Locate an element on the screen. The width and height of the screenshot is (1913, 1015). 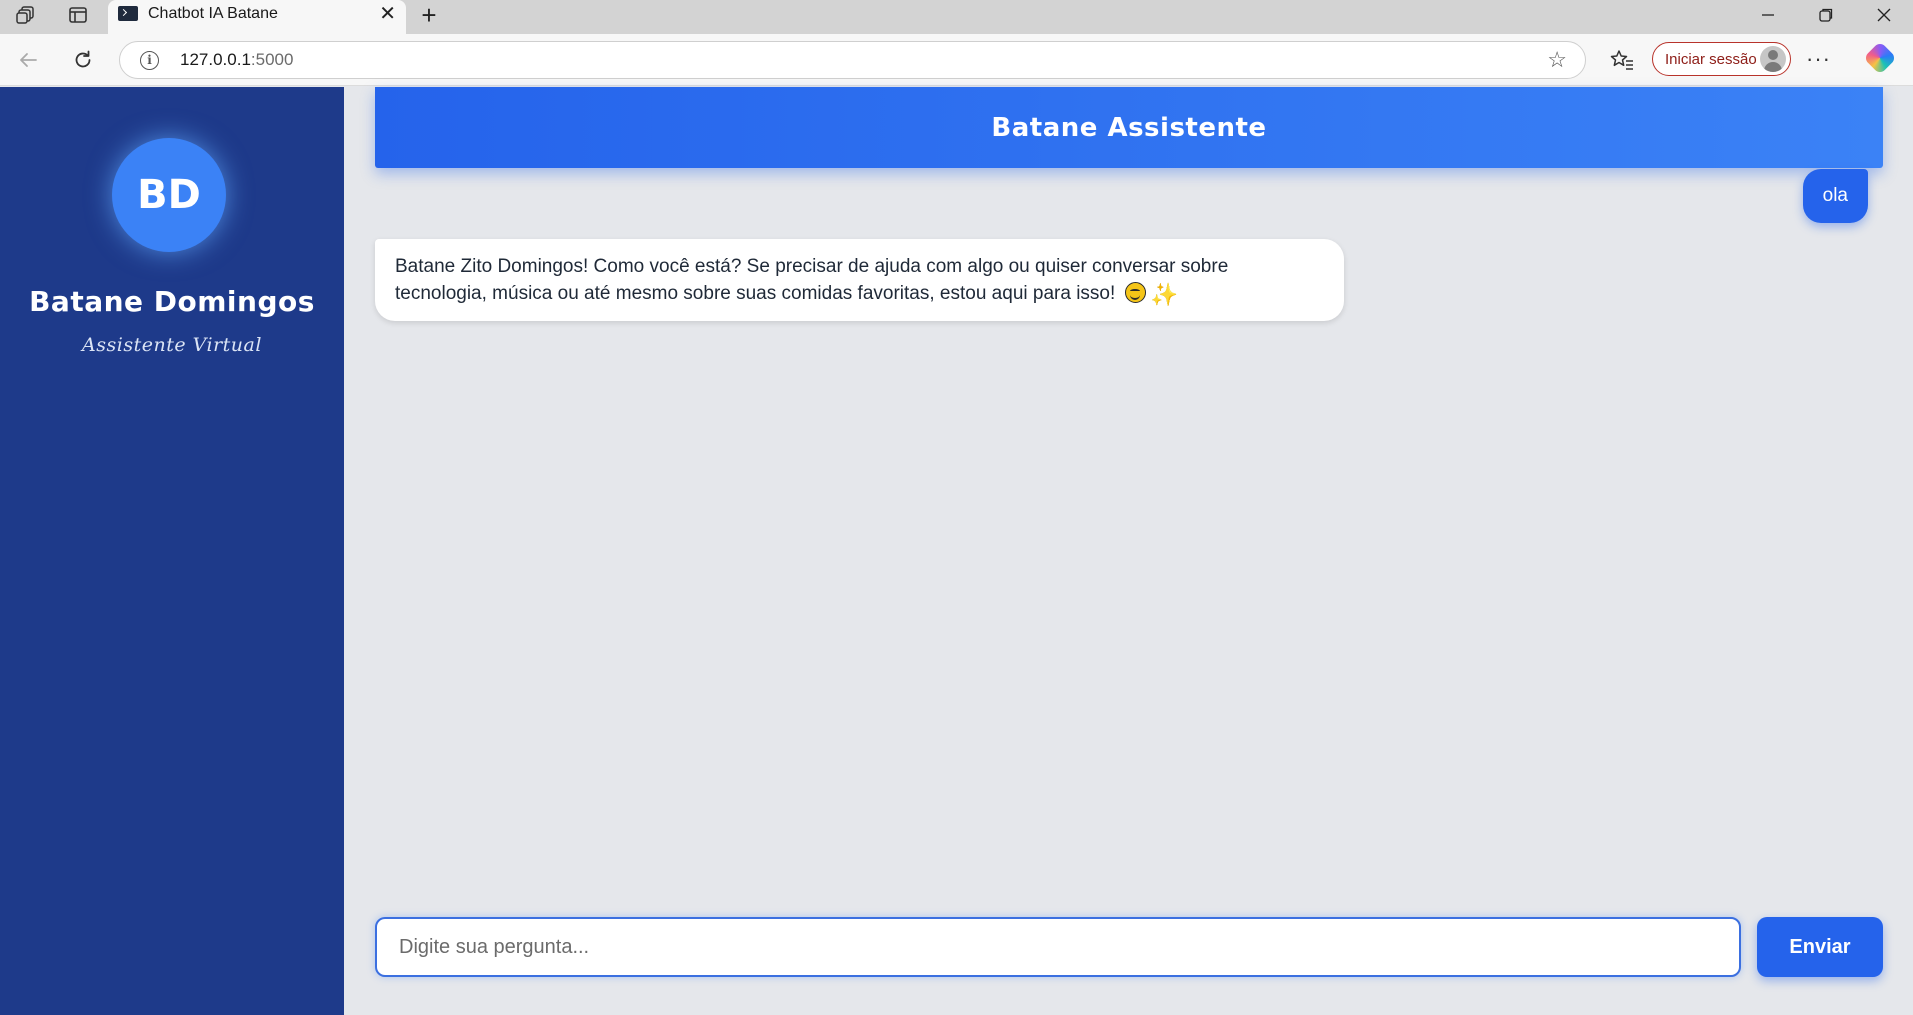
close-window-icon is located at coordinates (1884, 15).